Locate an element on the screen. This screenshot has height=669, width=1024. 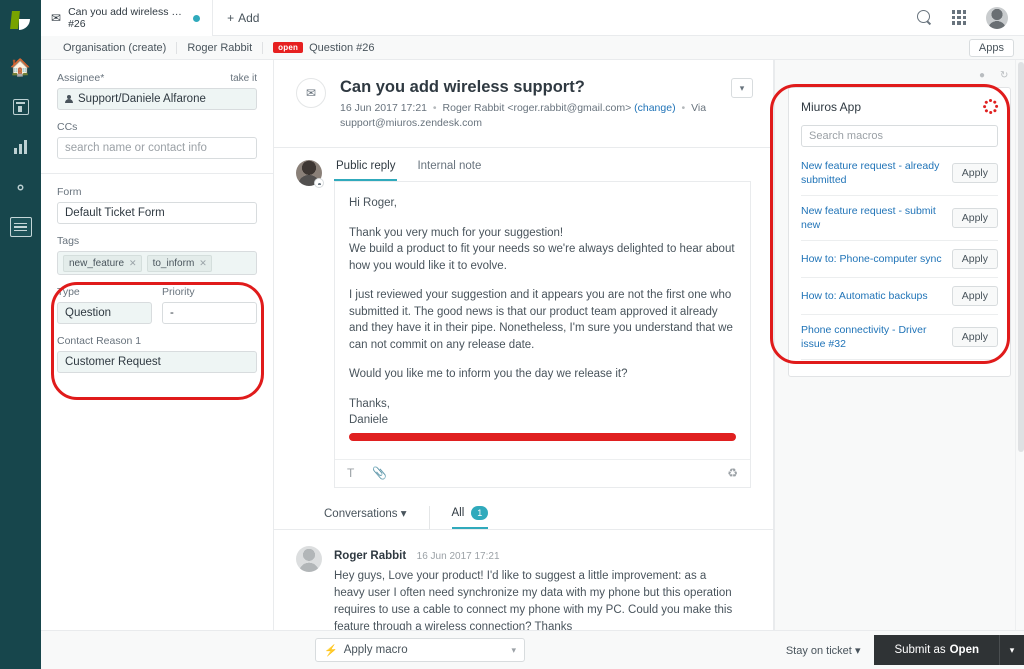
ticket-tab: ✉ Can you add wireless suppo... #26 is located at coordinates (127, 18).